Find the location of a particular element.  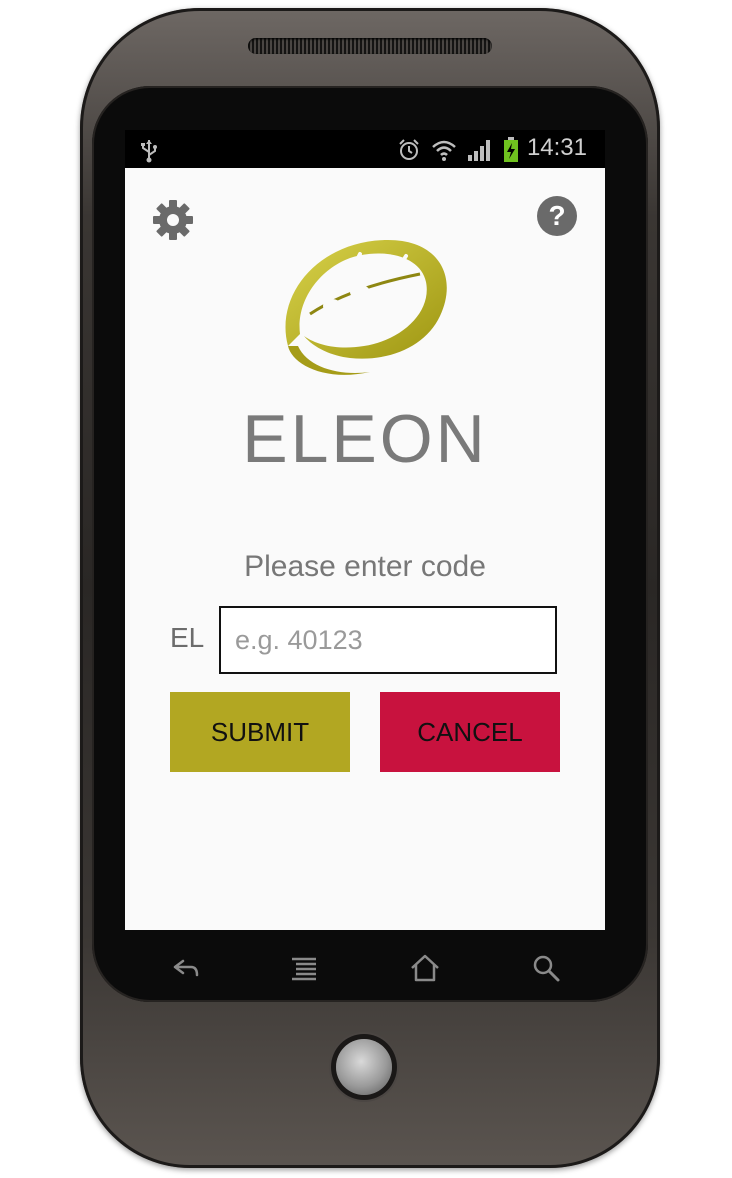

signal-icon is located at coordinates (480, 152).